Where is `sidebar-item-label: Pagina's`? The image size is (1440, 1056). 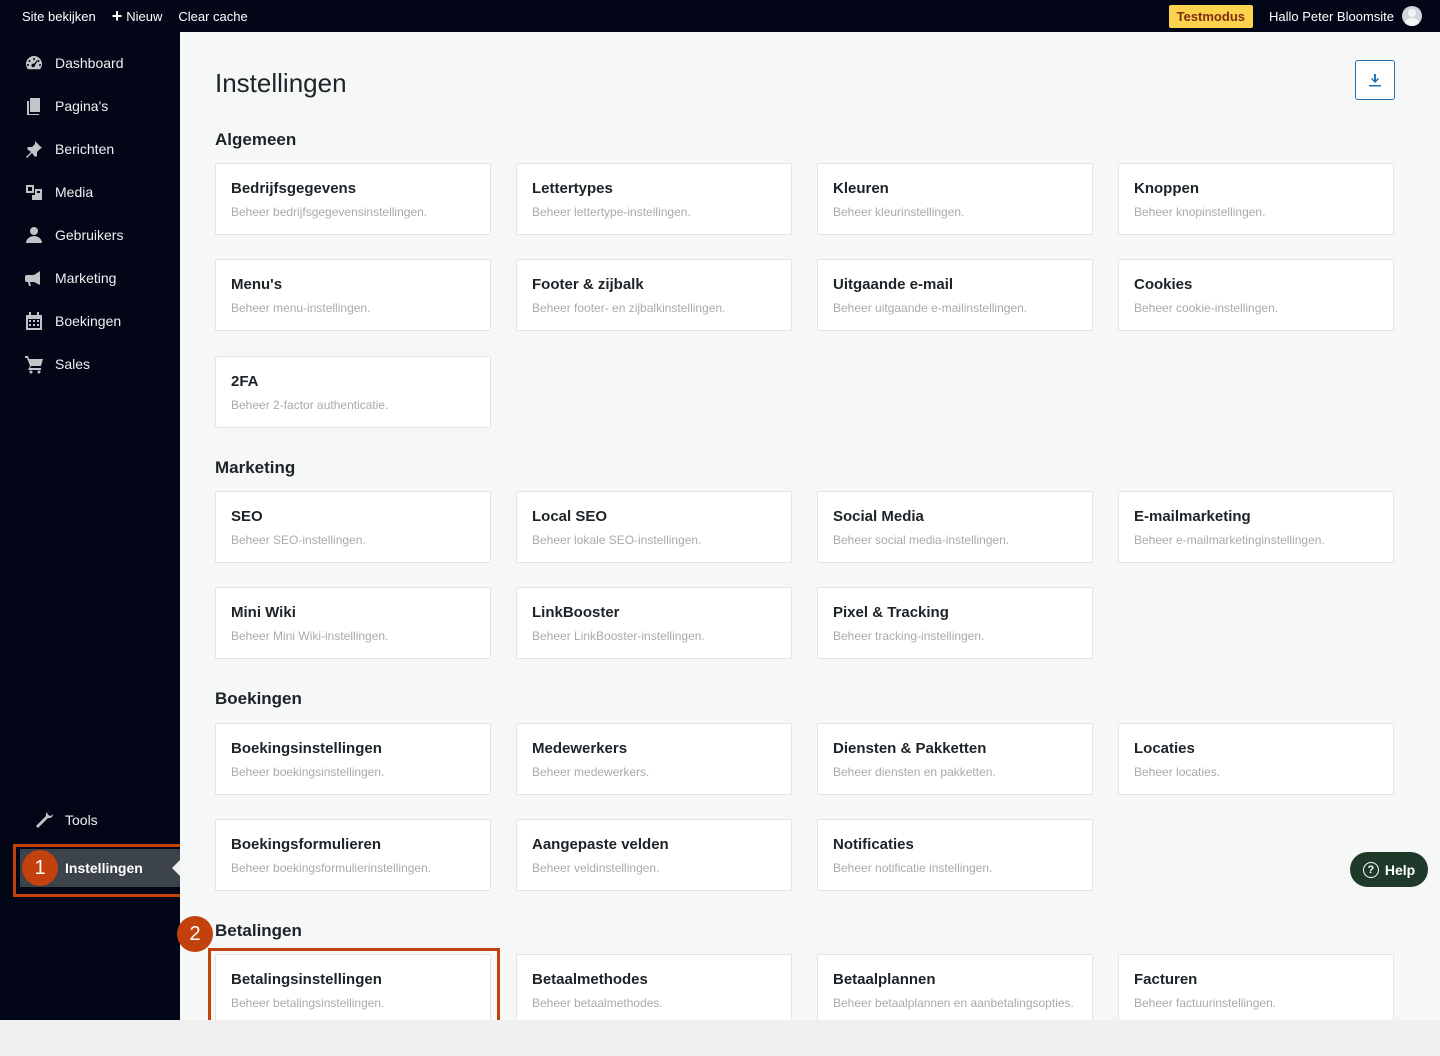 sidebar-item-label: Pagina's is located at coordinates (82, 105).